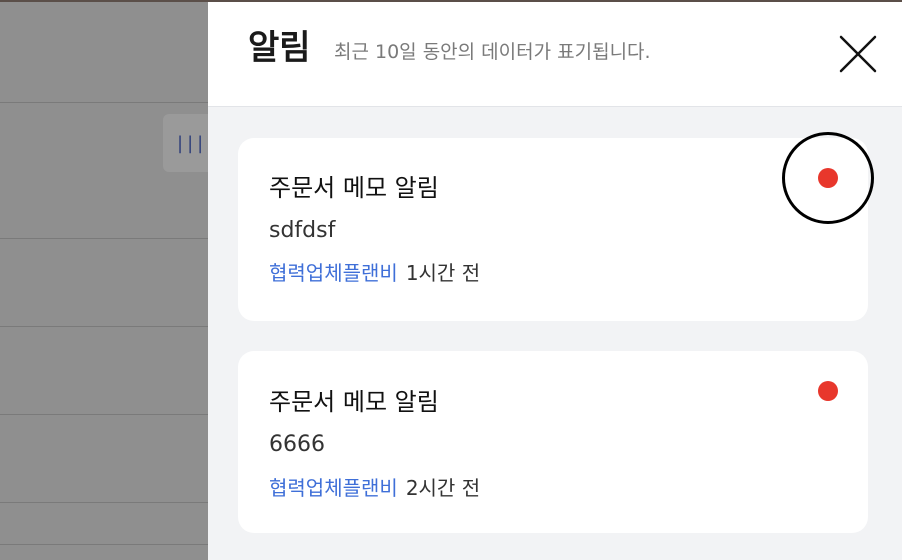 Image resolution: width=902 pixels, height=560 pixels. I want to click on close-button, so click(858, 54).